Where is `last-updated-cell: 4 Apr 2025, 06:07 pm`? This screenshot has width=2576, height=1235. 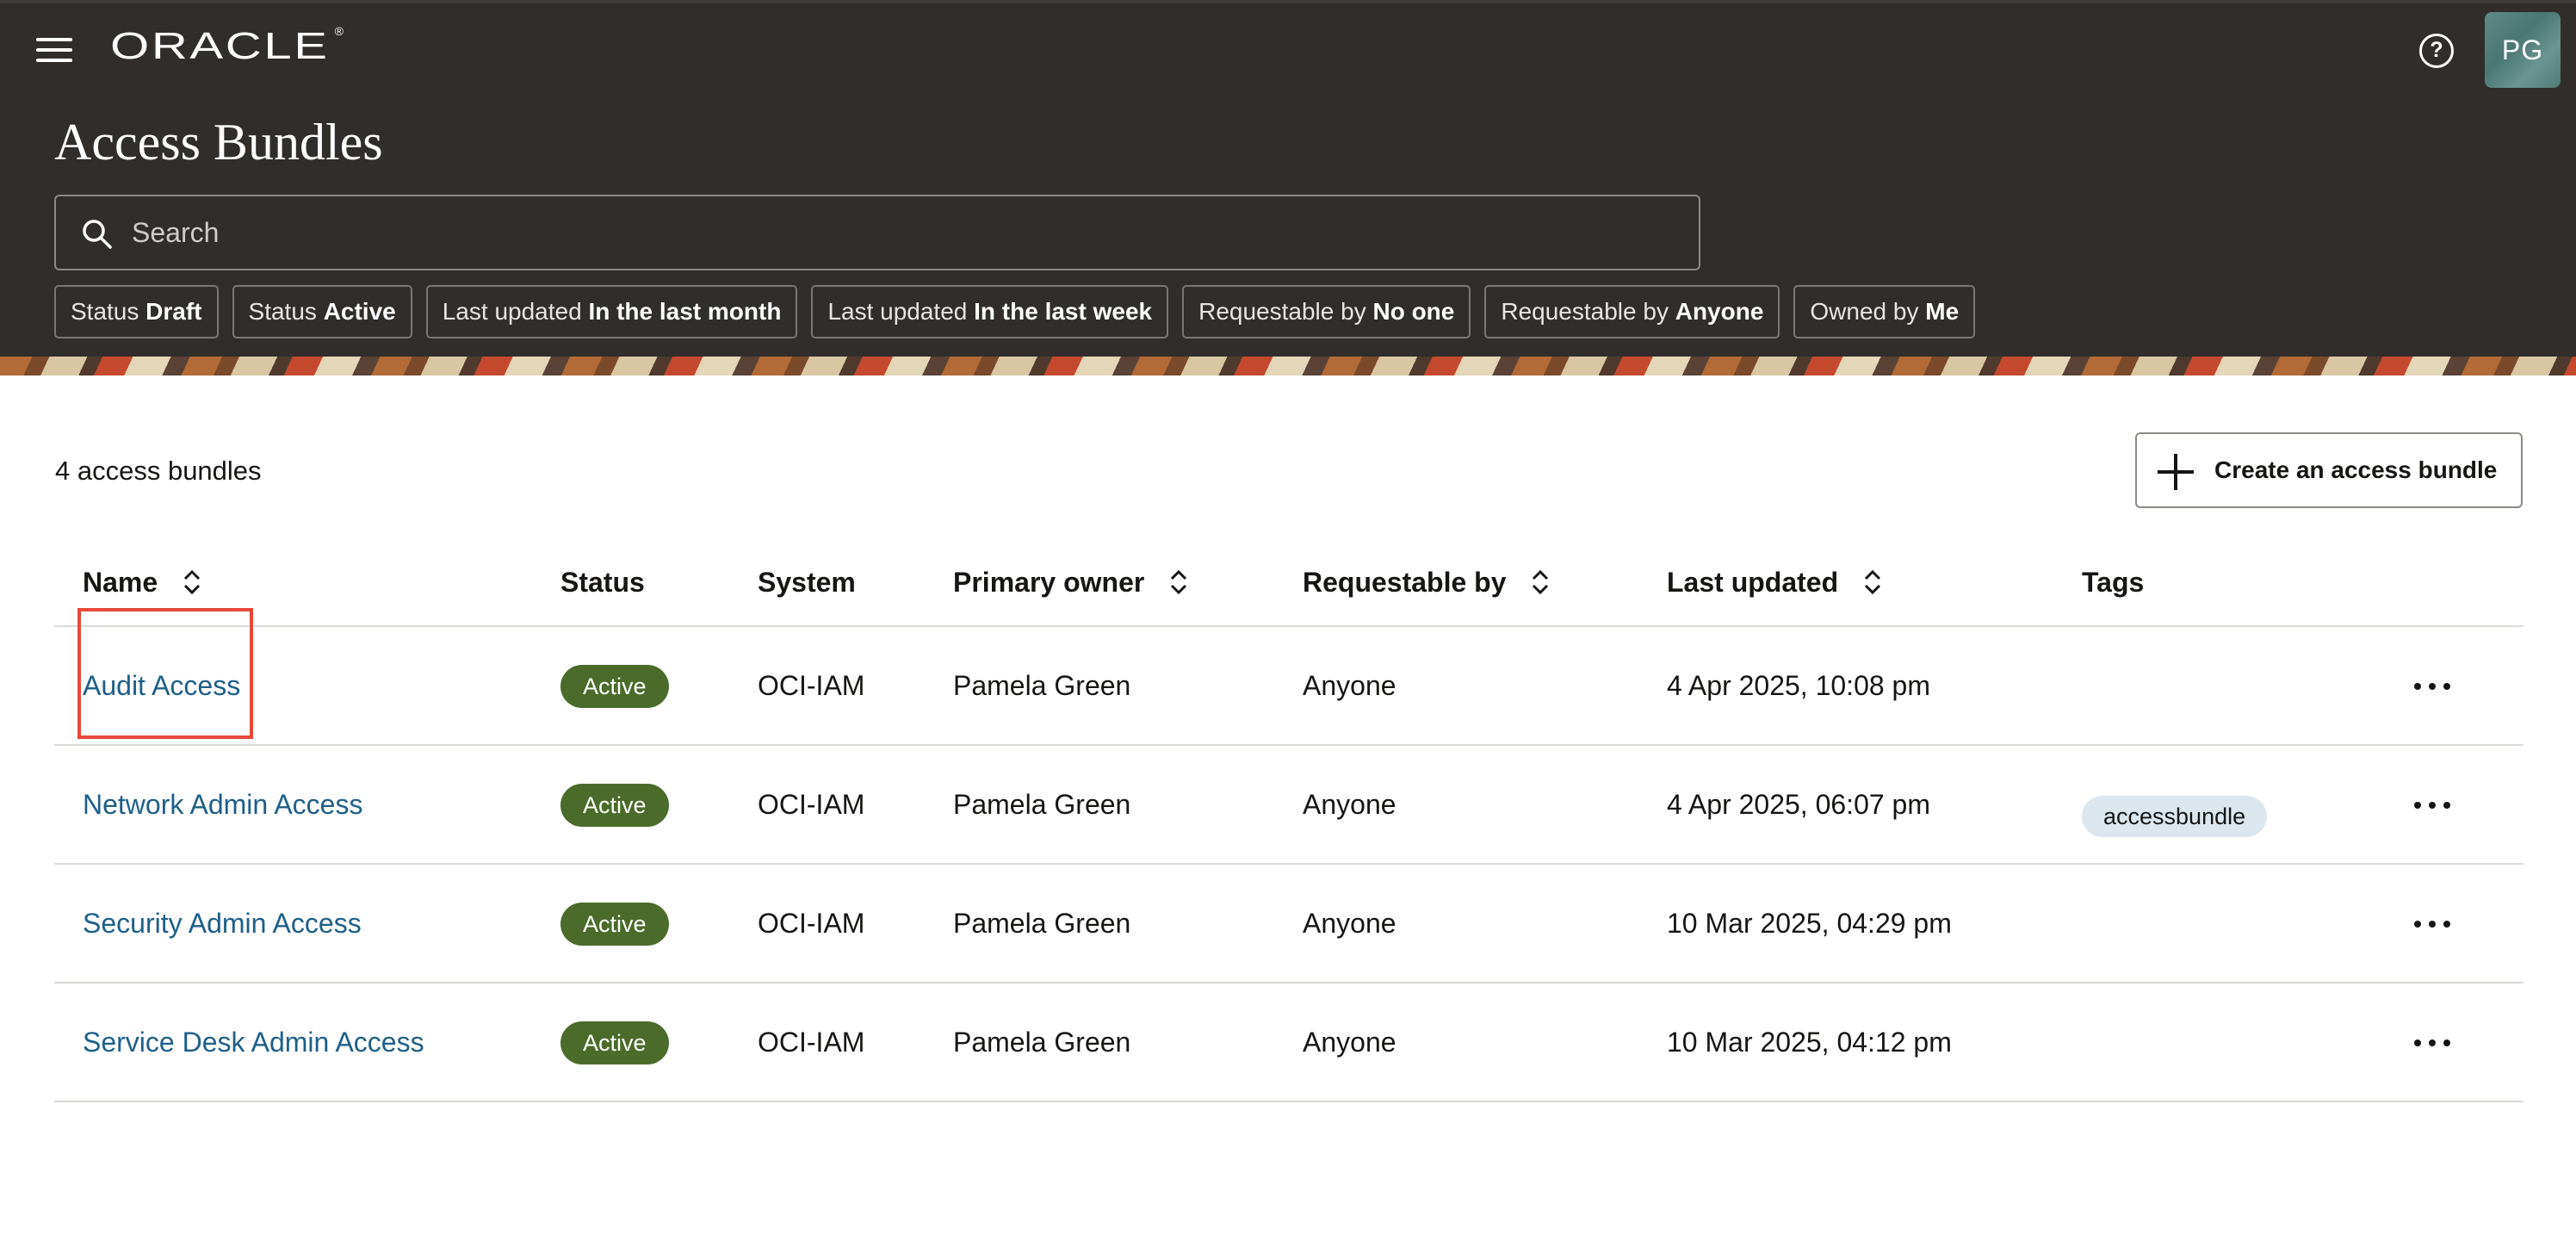
last-updated-cell: 4 Apr 2025, 06:07 pm is located at coordinates (1798, 804).